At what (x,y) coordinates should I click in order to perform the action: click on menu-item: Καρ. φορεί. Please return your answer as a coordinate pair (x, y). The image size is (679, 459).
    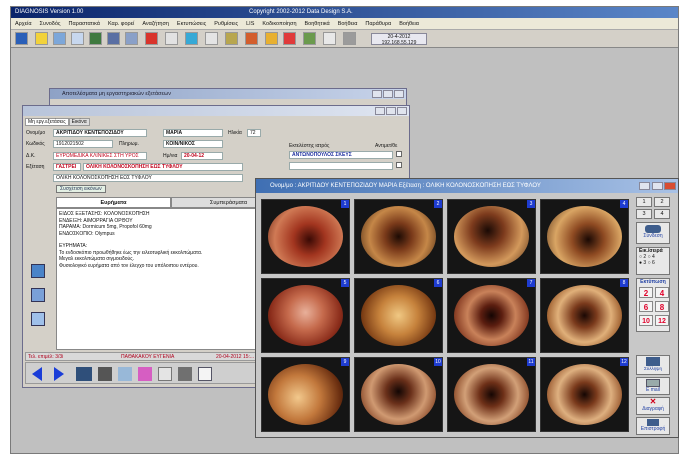
    Looking at the image, I should click on (121, 24).